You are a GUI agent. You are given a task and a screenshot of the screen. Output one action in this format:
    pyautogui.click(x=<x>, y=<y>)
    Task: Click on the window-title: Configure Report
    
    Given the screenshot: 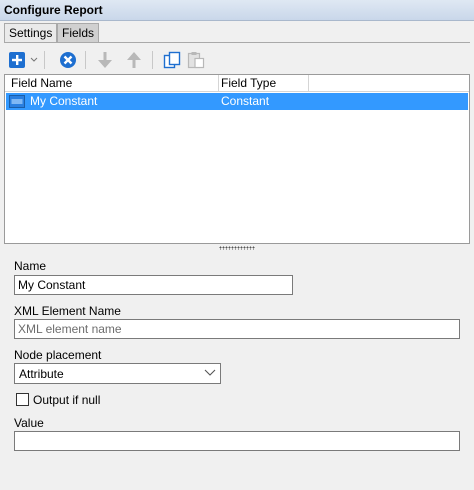 What is the action you would take?
    pyautogui.click(x=53, y=10)
    